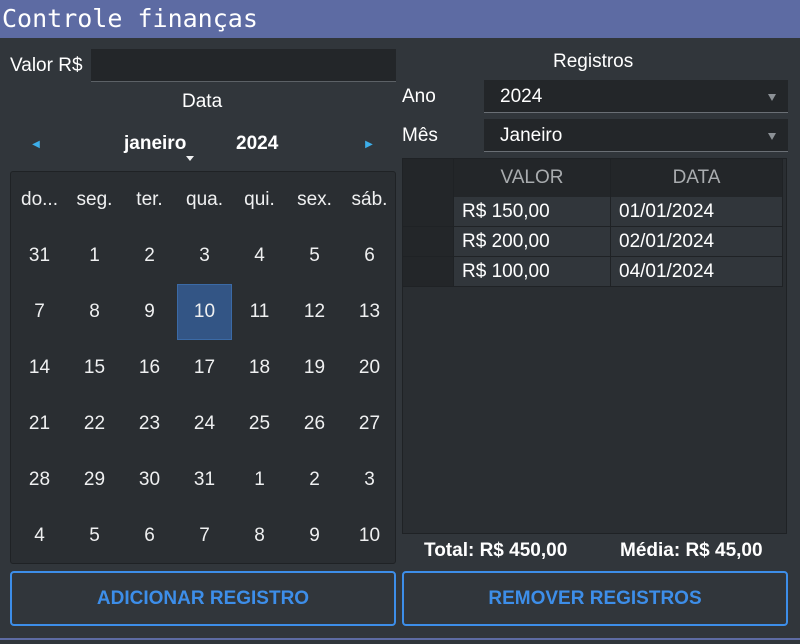  What do you see at coordinates (532, 178) in the screenshot?
I see `column-header-valor: VALOR` at bounding box center [532, 178].